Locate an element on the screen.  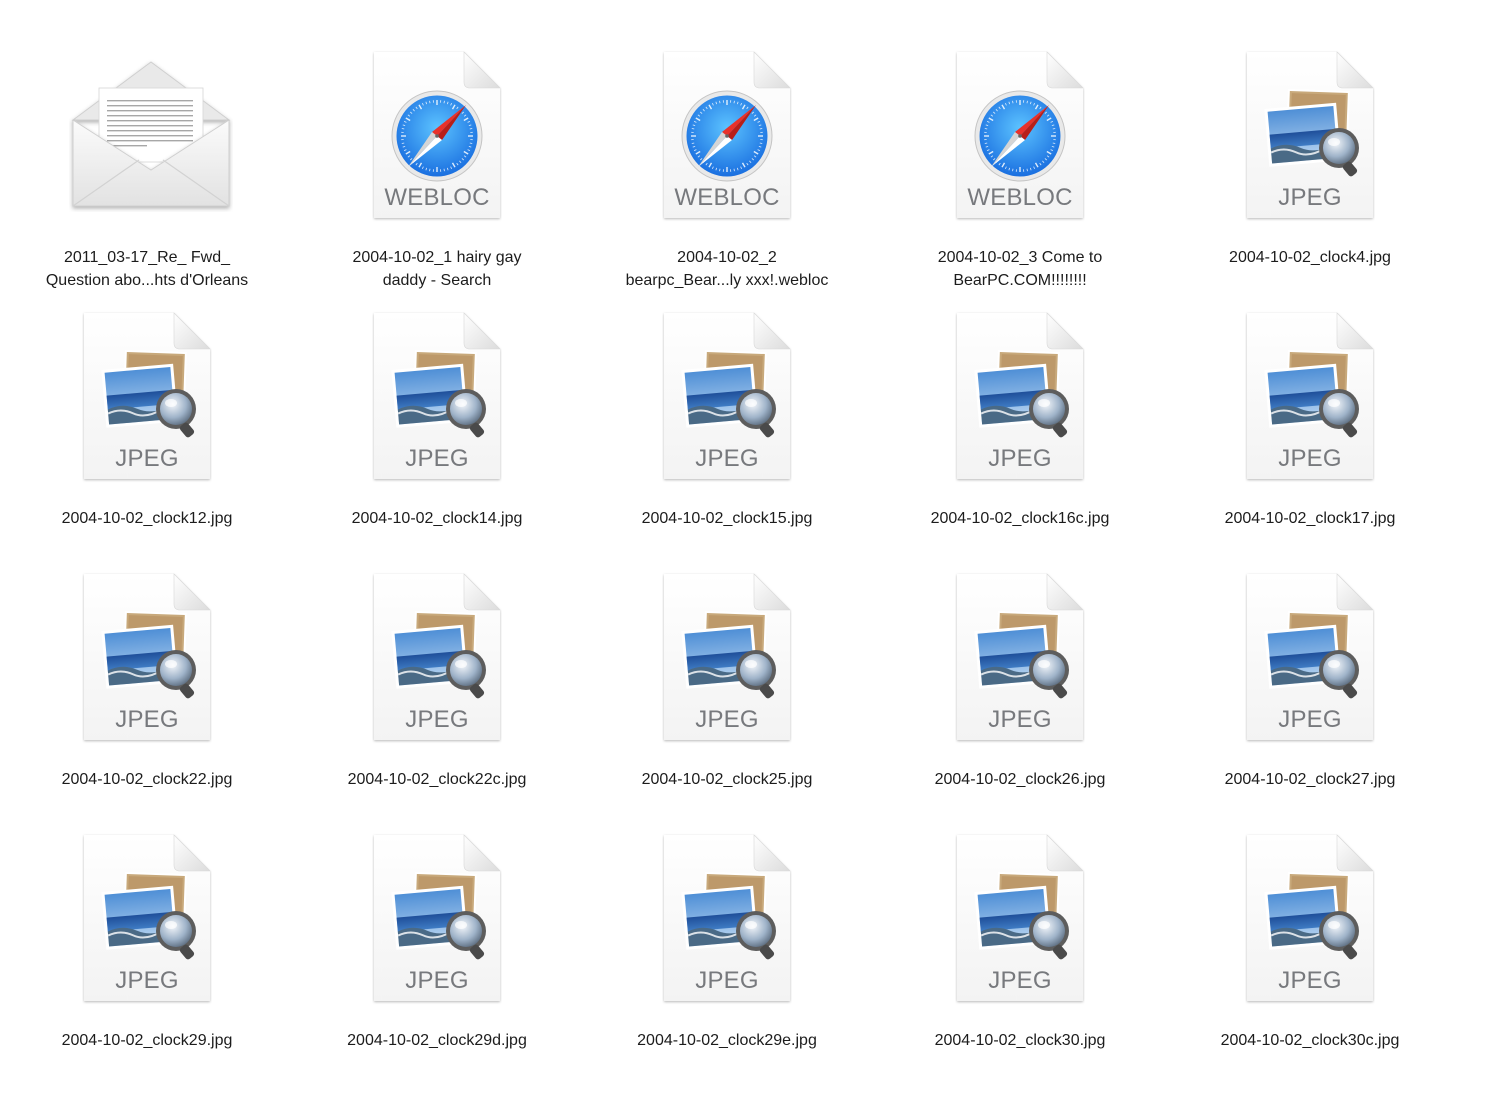
file-name-label: 2004-10-02_clock15.jpg is located at coordinates (727, 518).